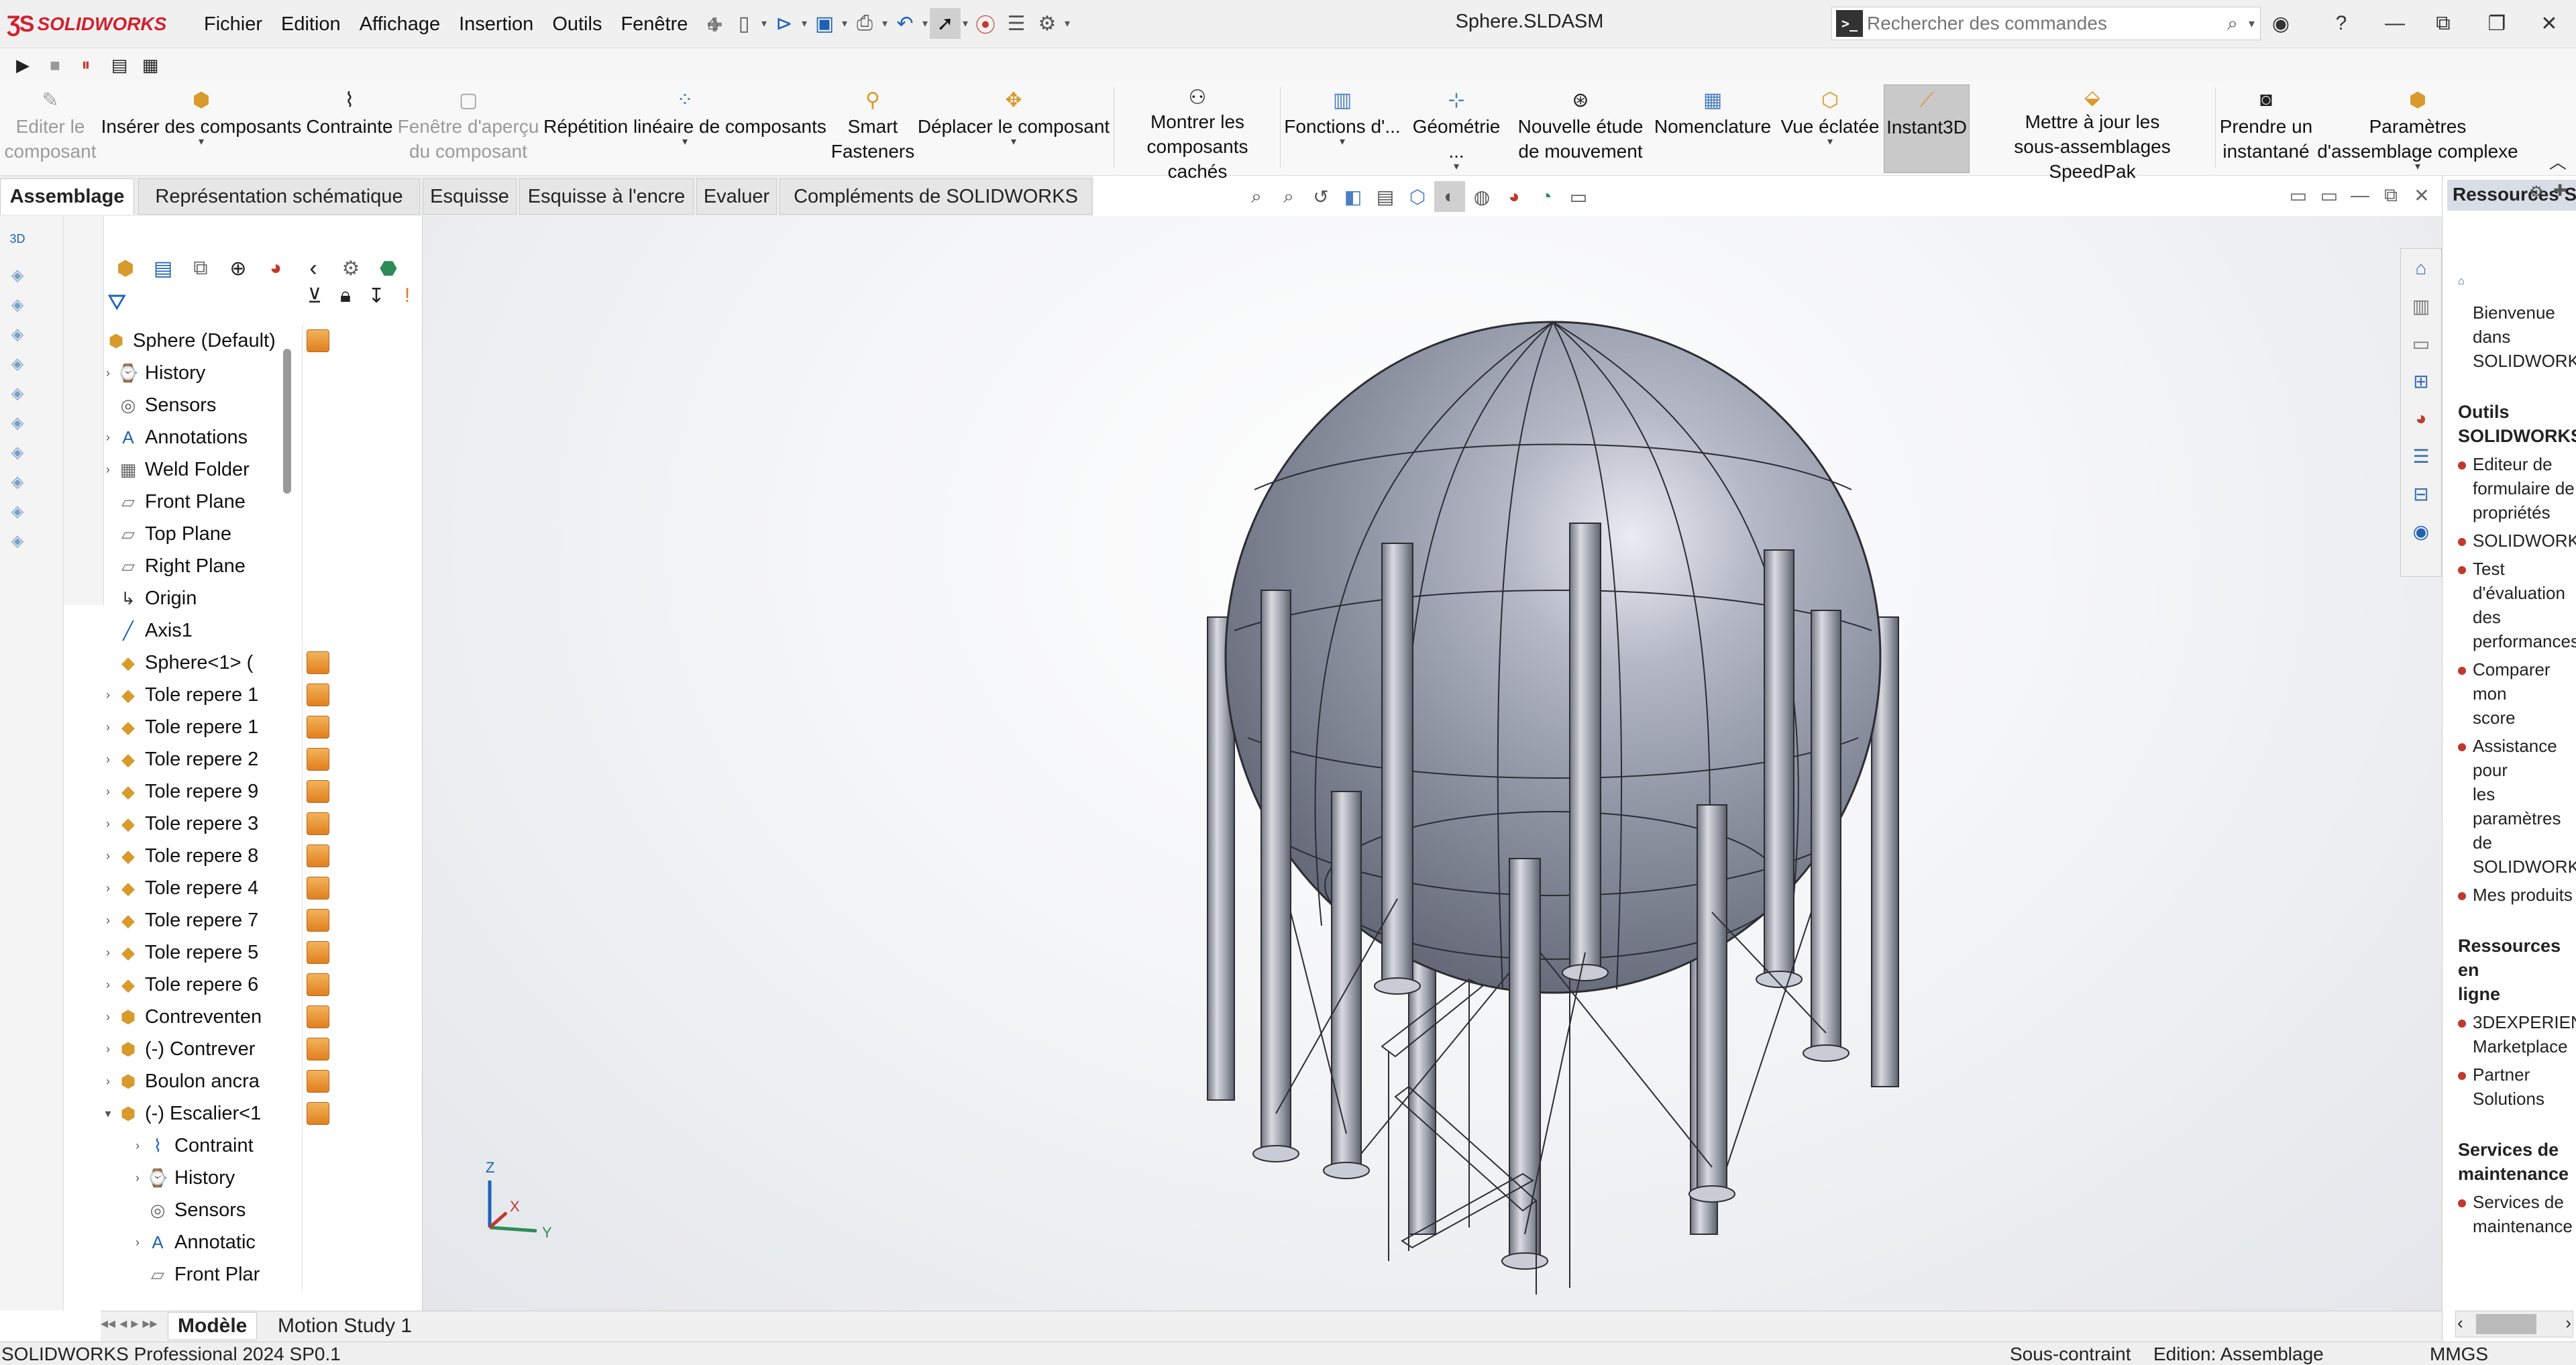  I want to click on tab-motion-study-1: Motion Study 1, so click(344, 1326).